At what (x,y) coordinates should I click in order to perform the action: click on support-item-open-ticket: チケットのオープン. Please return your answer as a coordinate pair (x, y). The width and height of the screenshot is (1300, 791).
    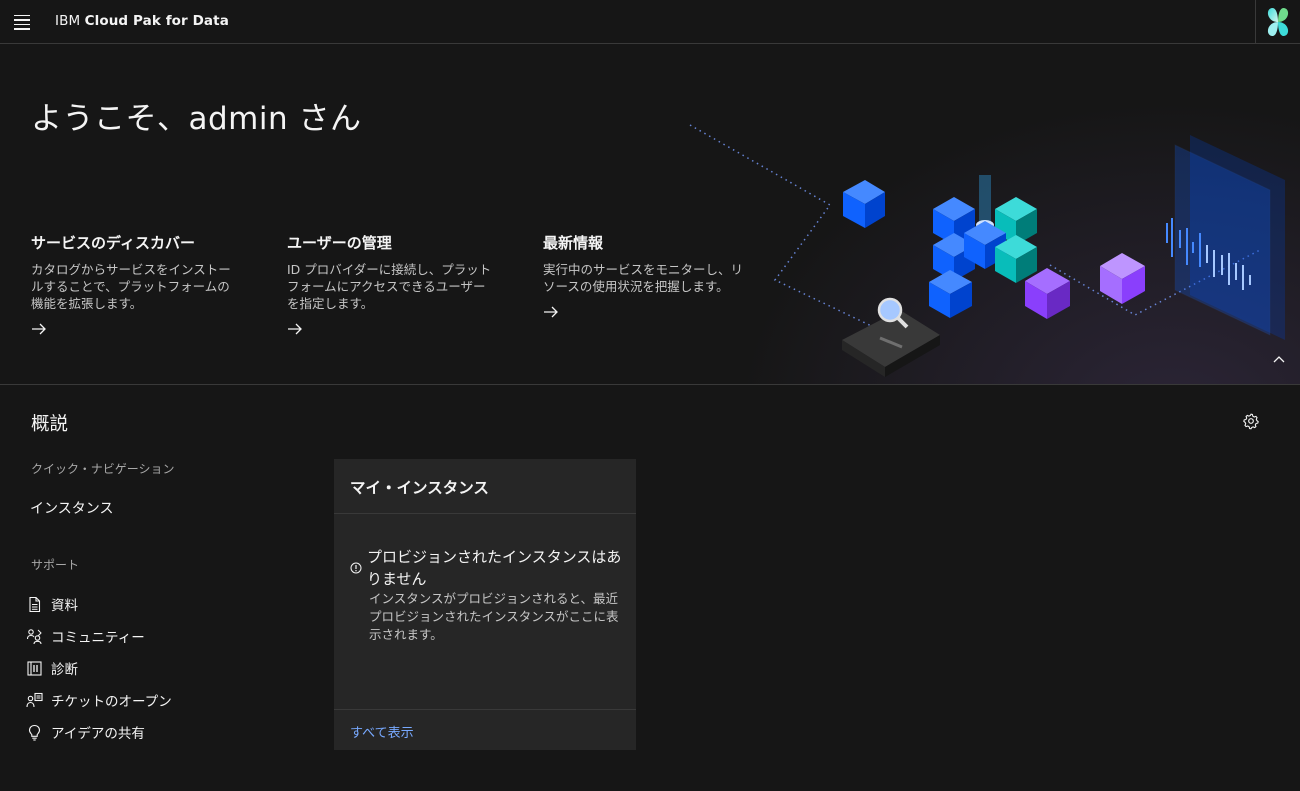
    Looking at the image, I should click on (99, 700).